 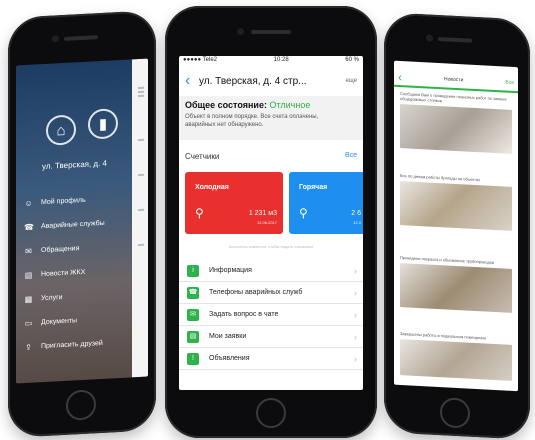 What do you see at coordinates (271, 359) in the screenshot?
I see `list-item-announcements: ! Объявления ›` at bounding box center [271, 359].